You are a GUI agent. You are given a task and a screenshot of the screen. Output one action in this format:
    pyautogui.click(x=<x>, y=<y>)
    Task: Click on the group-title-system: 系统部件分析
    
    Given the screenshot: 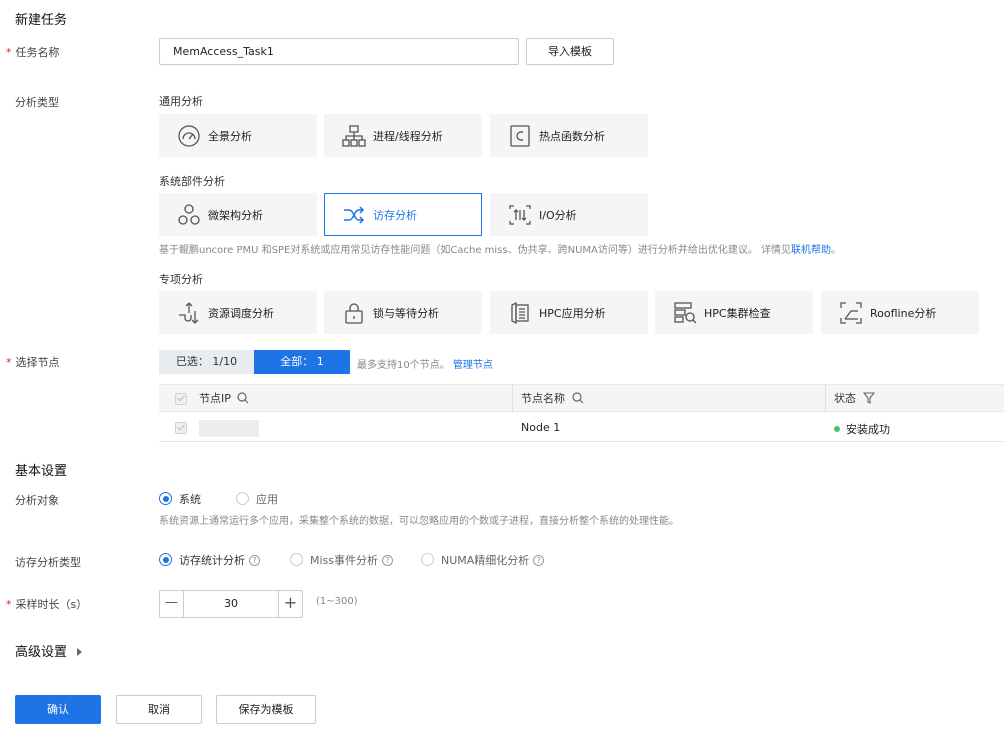 What is the action you would take?
    pyautogui.click(x=192, y=181)
    